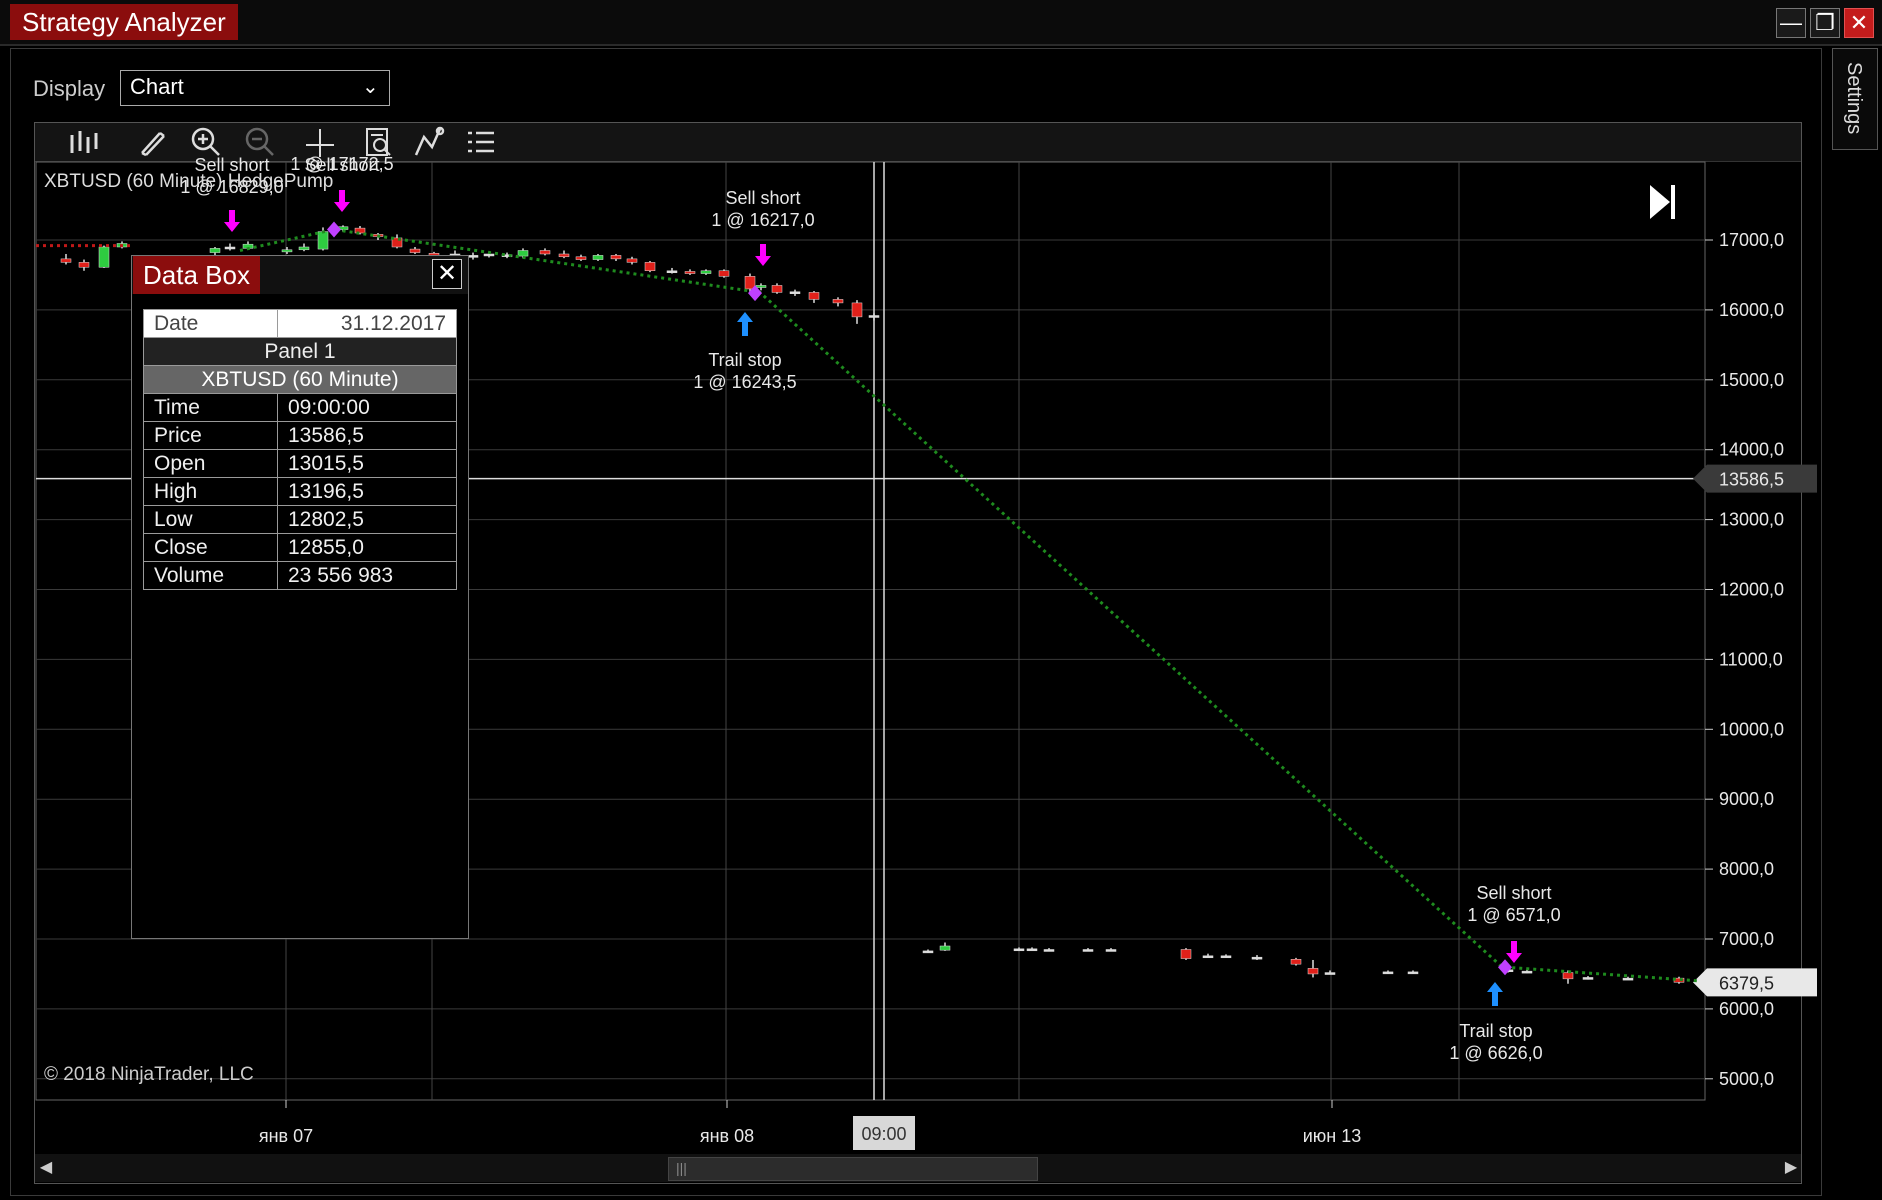 The image size is (1882, 1200). I want to click on annotation-detail: 1 @ 16243,5, so click(744, 382).